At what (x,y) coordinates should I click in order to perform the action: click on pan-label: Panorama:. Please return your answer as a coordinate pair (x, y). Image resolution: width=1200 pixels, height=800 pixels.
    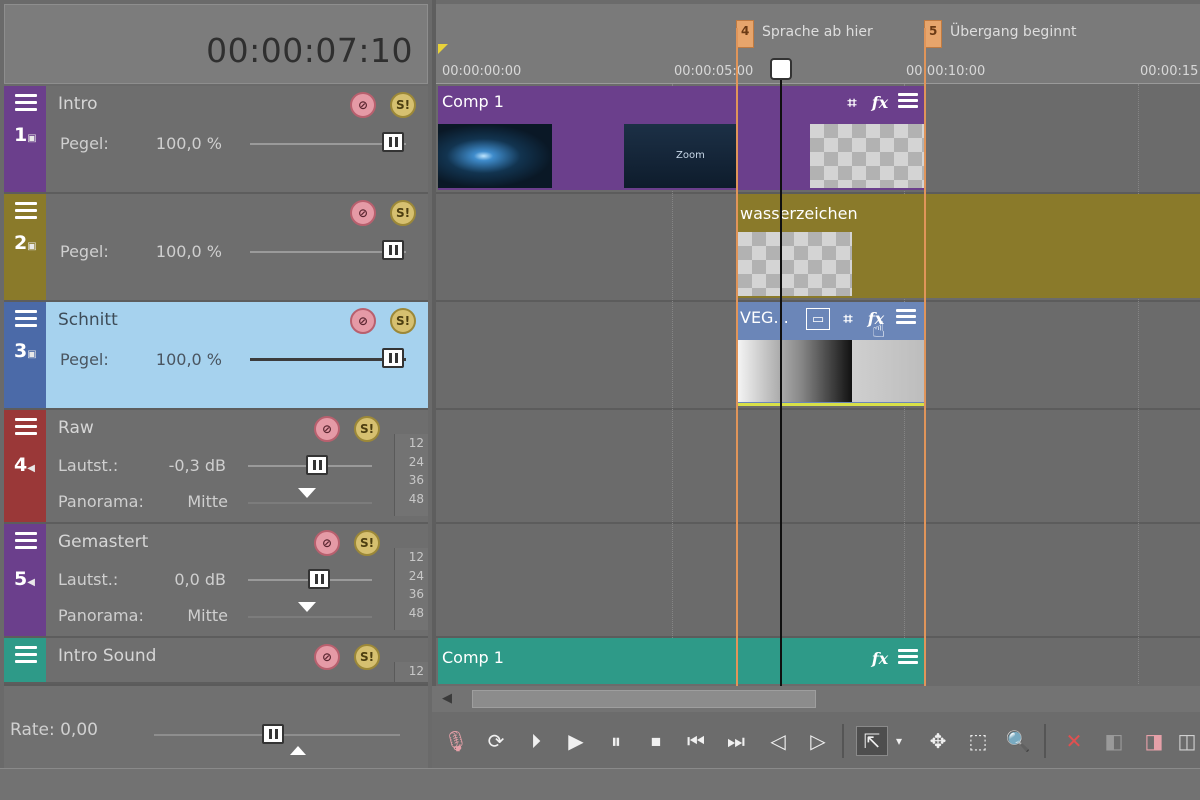
    Looking at the image, I should click on (101, 615).